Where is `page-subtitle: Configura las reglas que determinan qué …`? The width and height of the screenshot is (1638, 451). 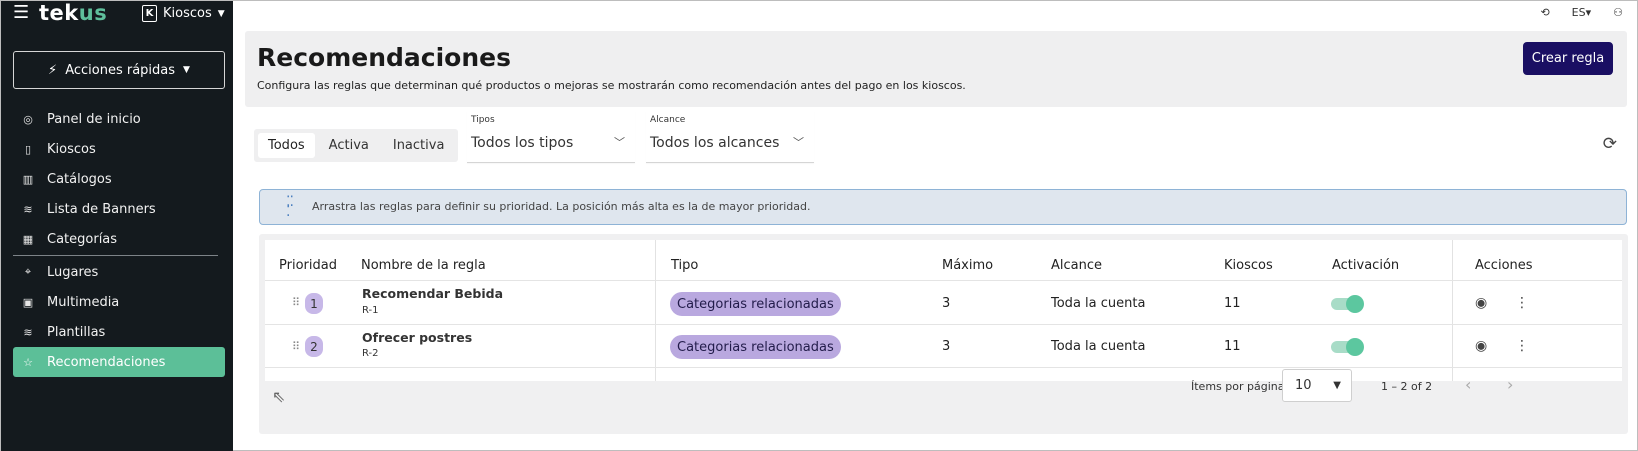 page-subtitle: Configura las reglas que determinan qué … is located at coordinates (611, 85).